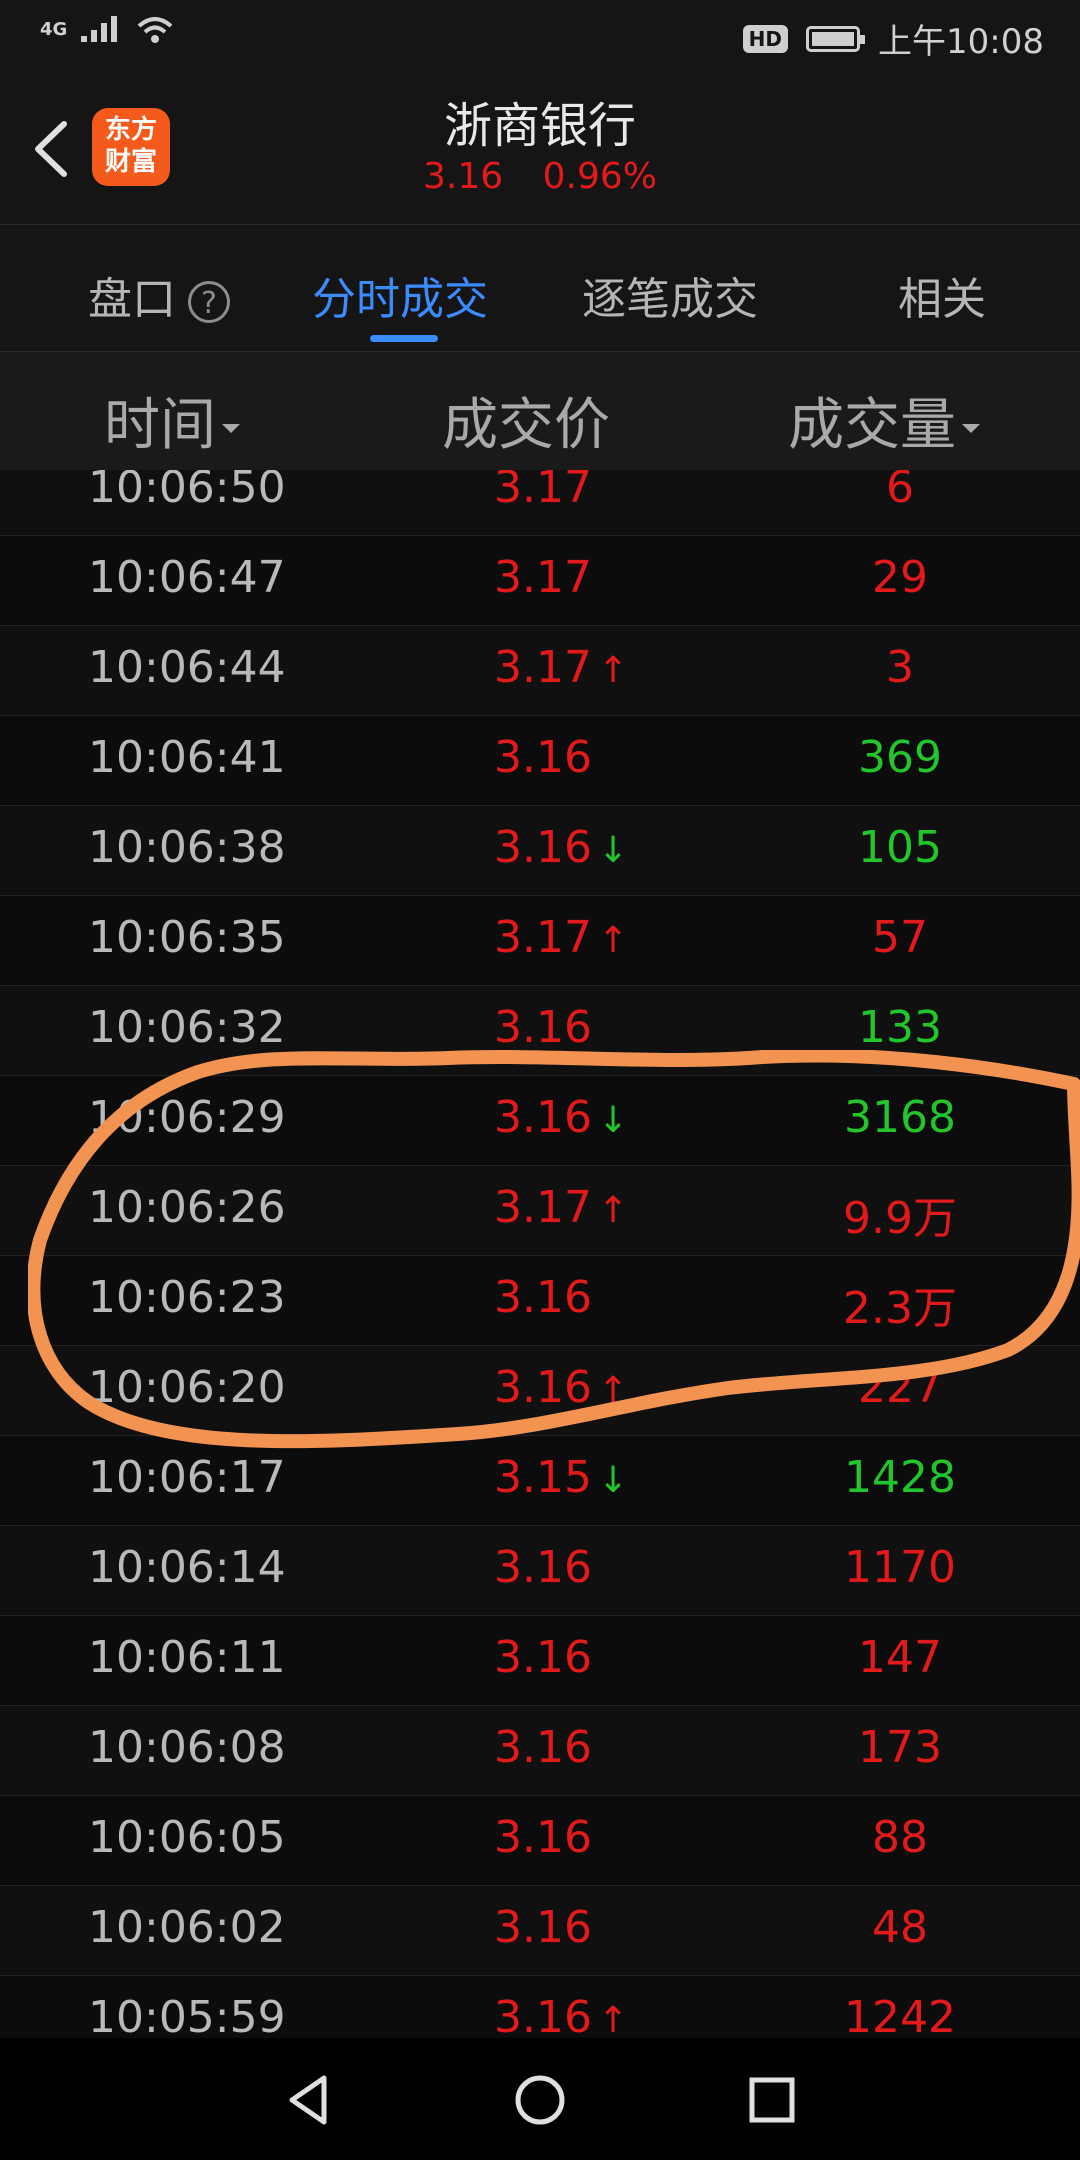 This screenshot has height=2160, width=1080. What do you see at coordinates (900, 667) in the screenshot?
I see `trade-volume: 3` at bounding box center [900, 667].